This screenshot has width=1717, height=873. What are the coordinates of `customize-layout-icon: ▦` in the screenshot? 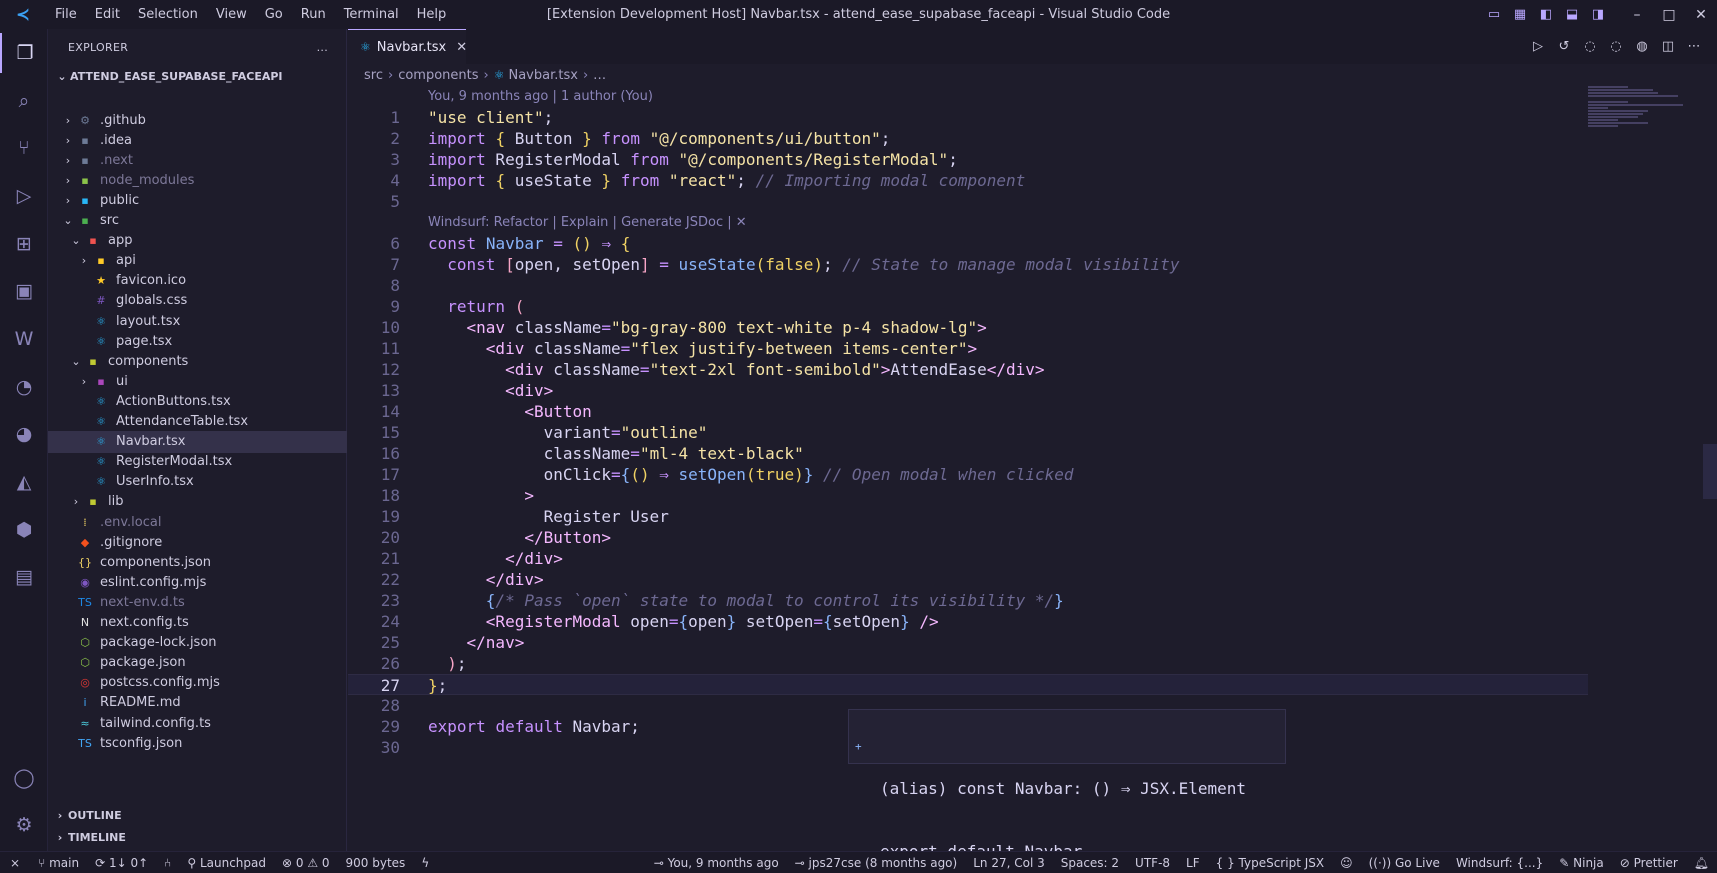 It's located at (1520, 14).